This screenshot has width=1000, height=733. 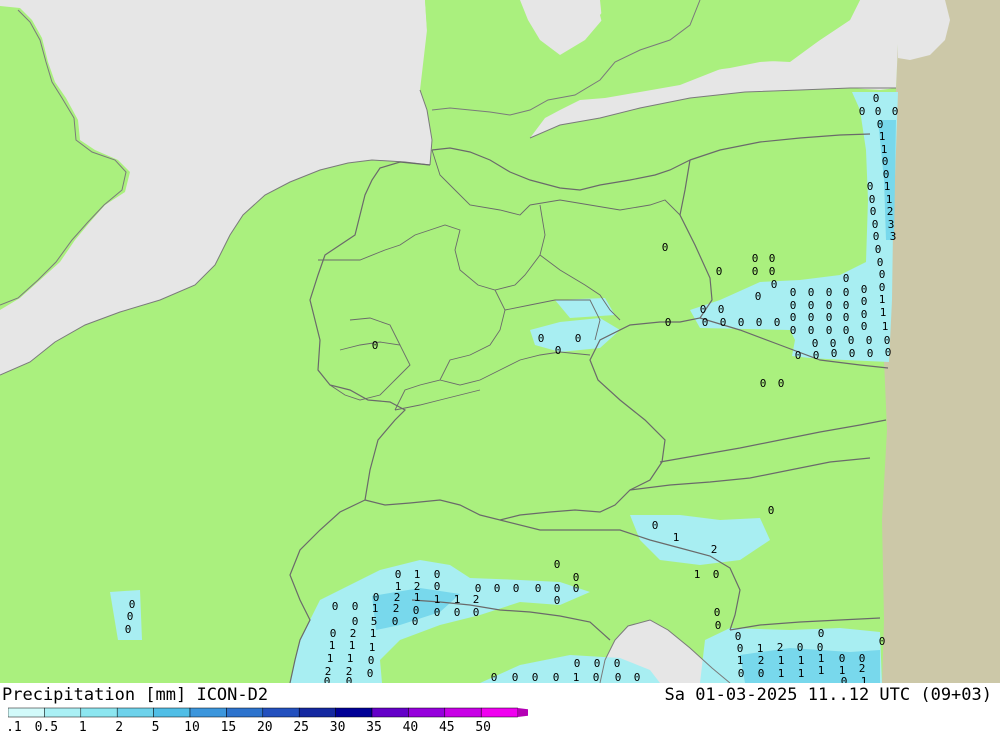 I want to click on map-title: Precipitation [mm] ICON-D2, so click(x=135, y=695).